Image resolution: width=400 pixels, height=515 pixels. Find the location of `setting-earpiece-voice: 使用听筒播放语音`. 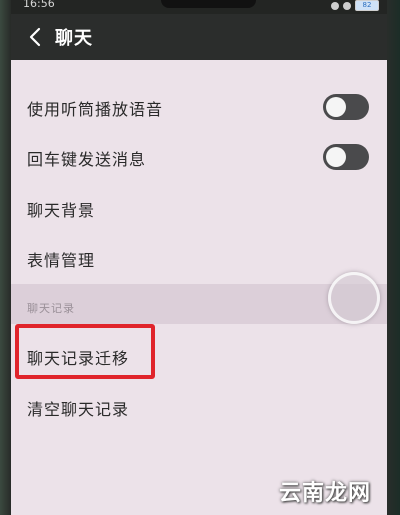

setting-earpiece-voice: 使用听筒播放语音 is located at coordinates (199, 107).